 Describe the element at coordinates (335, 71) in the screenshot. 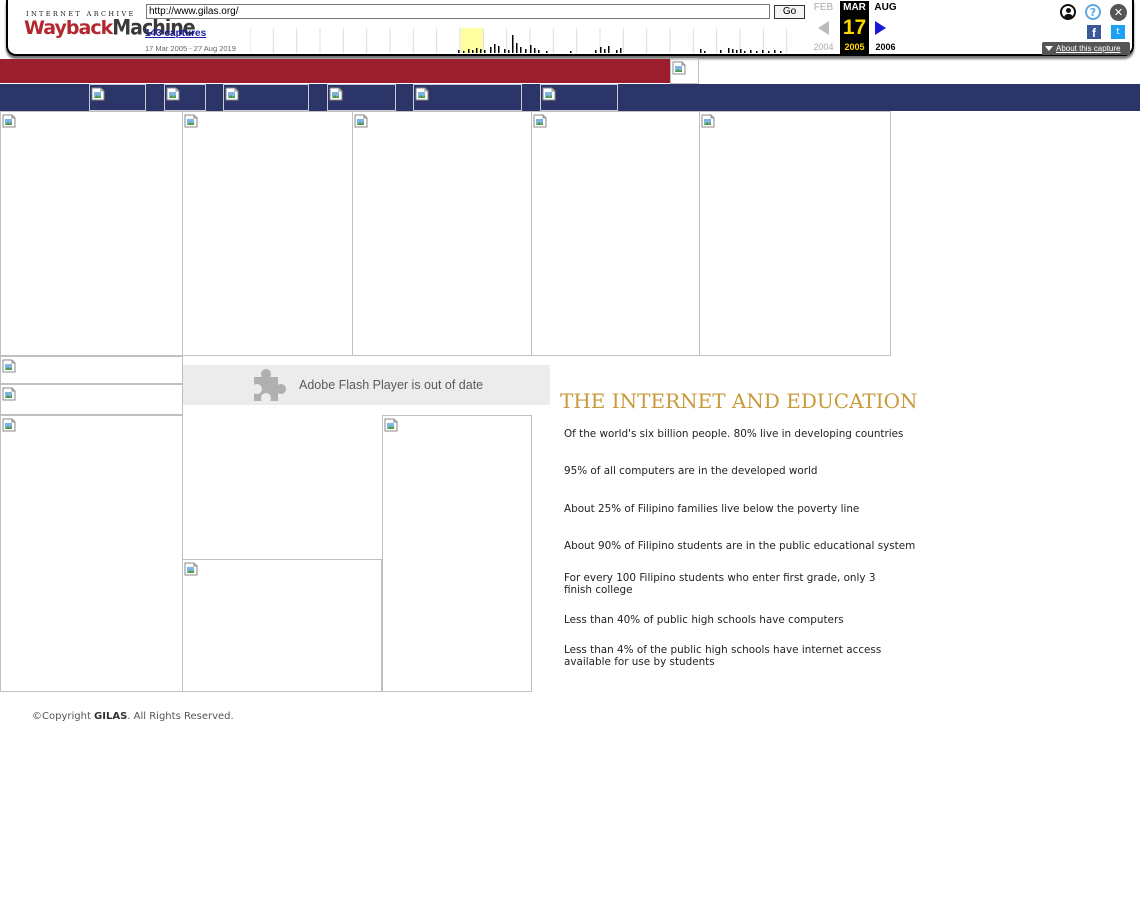

I see `header-red-bar` at that location.